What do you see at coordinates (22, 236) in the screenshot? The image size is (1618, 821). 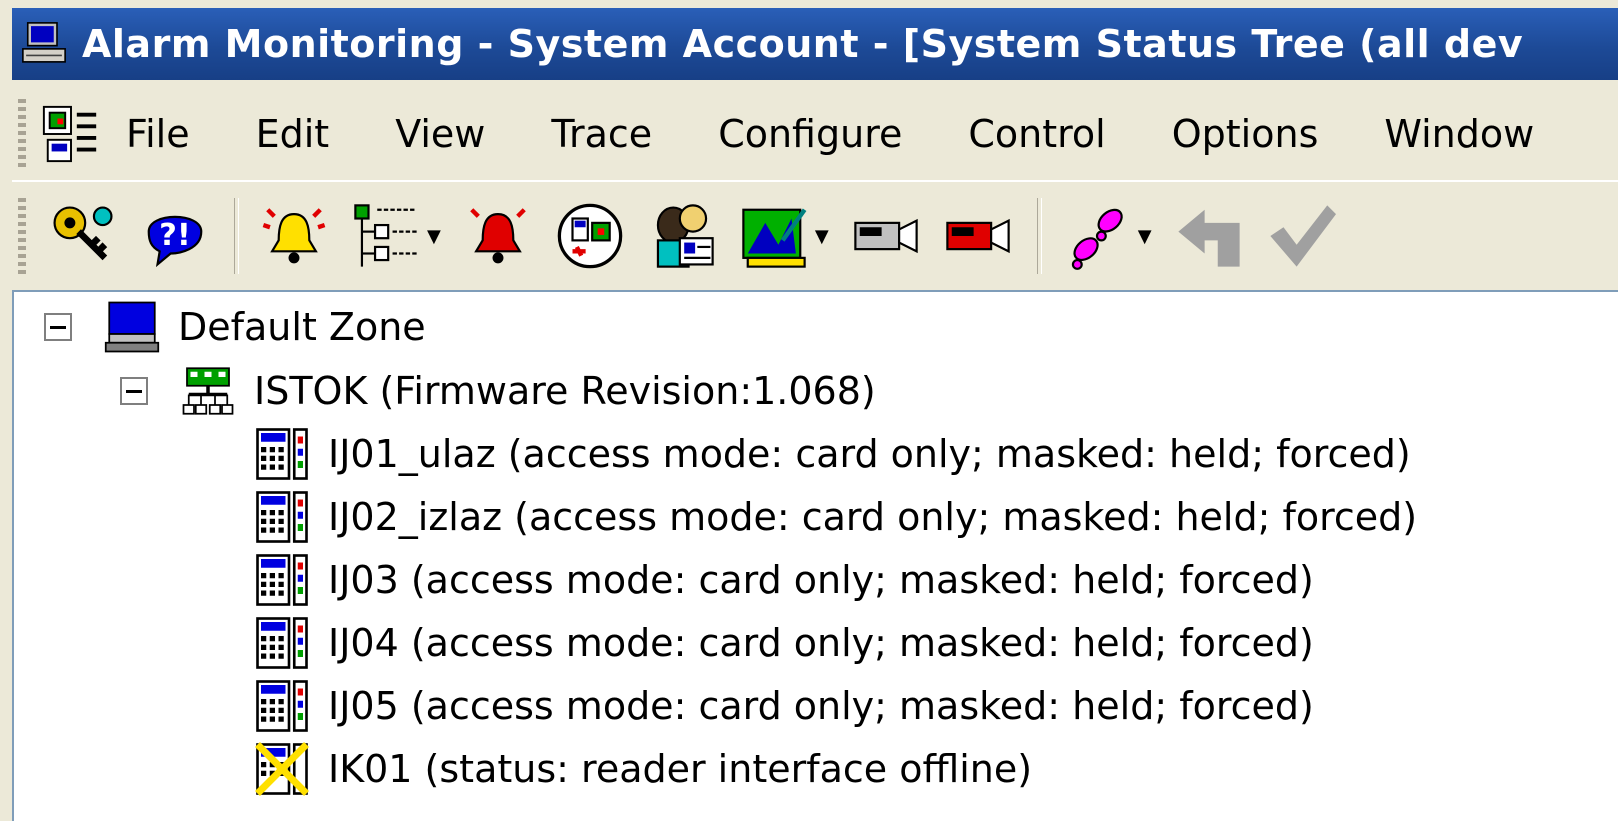 I see `toolbar-grip` at bounding box center [22, 236].